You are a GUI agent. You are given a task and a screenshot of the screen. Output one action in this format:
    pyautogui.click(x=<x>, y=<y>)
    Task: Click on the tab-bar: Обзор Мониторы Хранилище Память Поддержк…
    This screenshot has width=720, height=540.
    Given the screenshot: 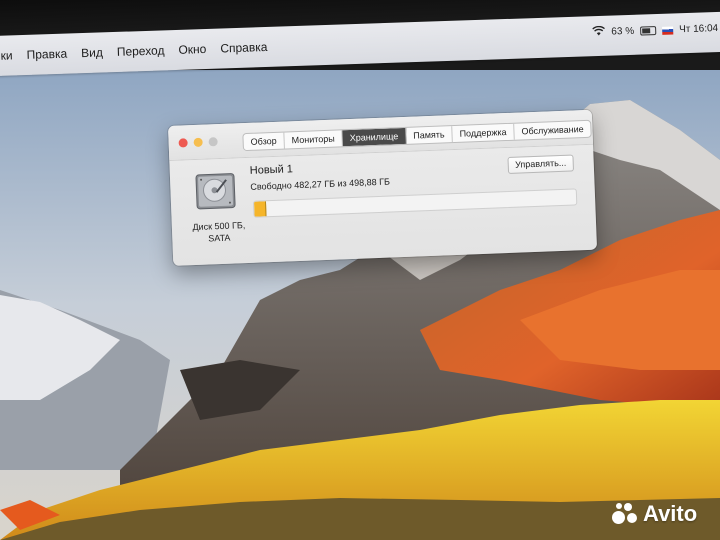 What is the action you would take?
    pyautogui.click(x=417, y=135)
    